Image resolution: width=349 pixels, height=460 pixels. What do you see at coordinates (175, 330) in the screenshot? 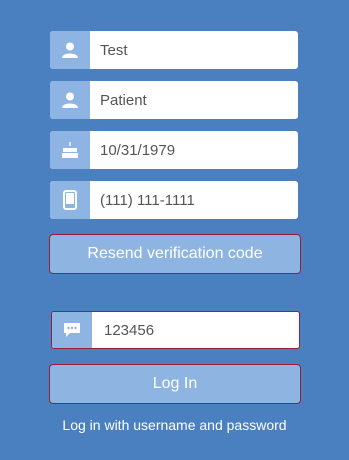
I see `verification-code-field: 123456` at bounding box center [175, 330].